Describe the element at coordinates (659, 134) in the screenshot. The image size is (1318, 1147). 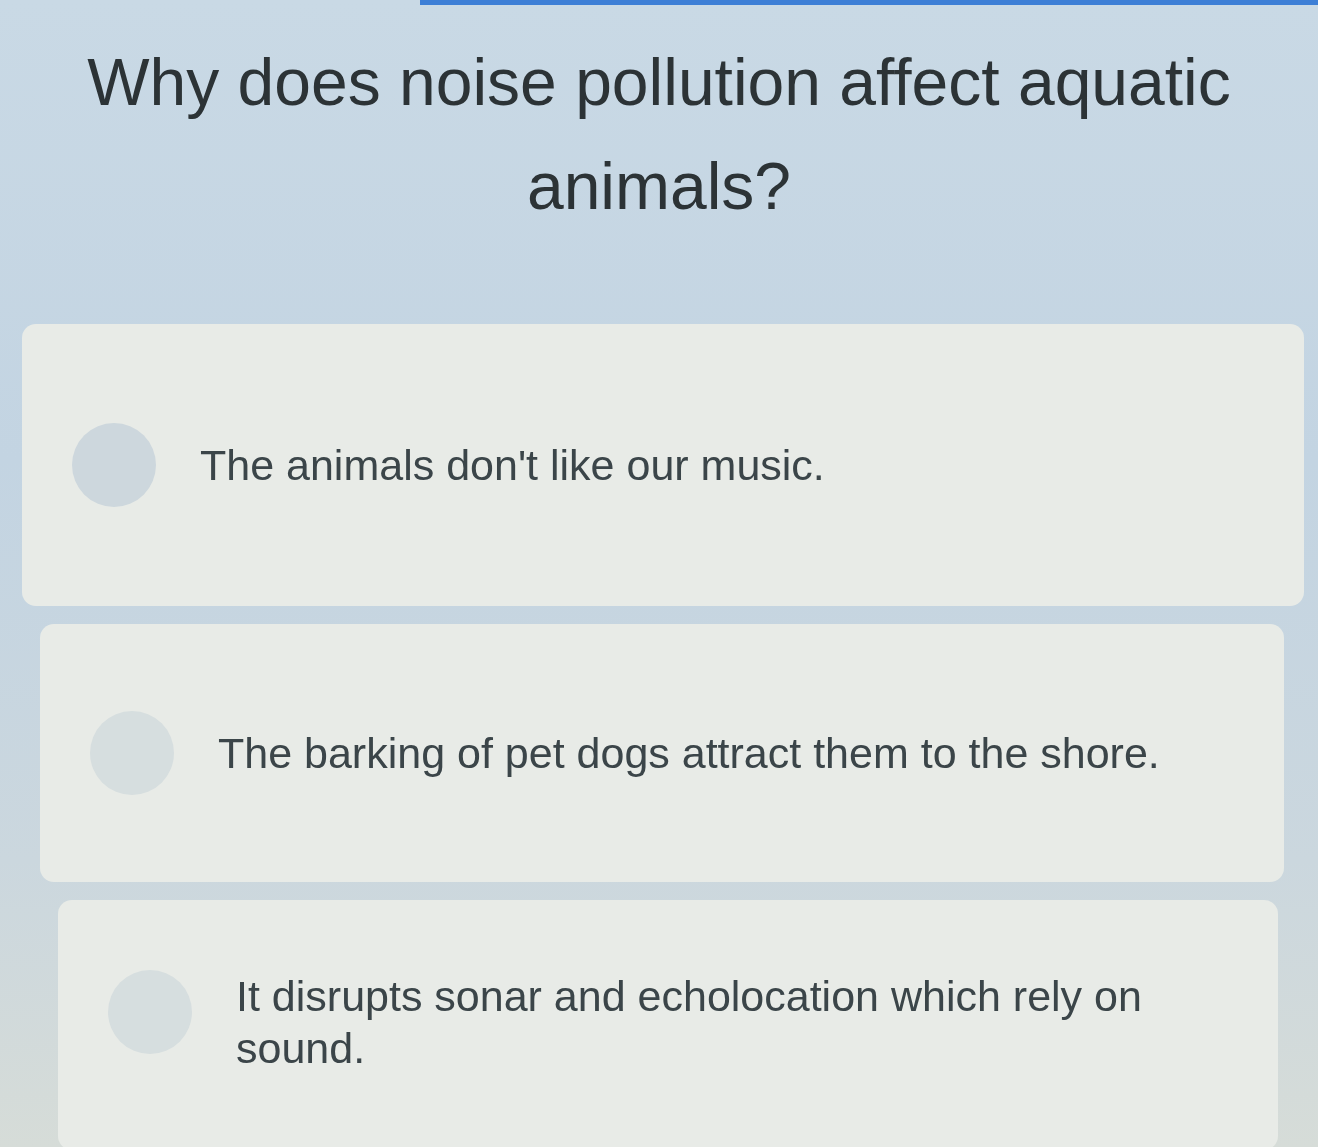
I see `question-text: Why does noise pollution affect aquatic animals?` at that location.